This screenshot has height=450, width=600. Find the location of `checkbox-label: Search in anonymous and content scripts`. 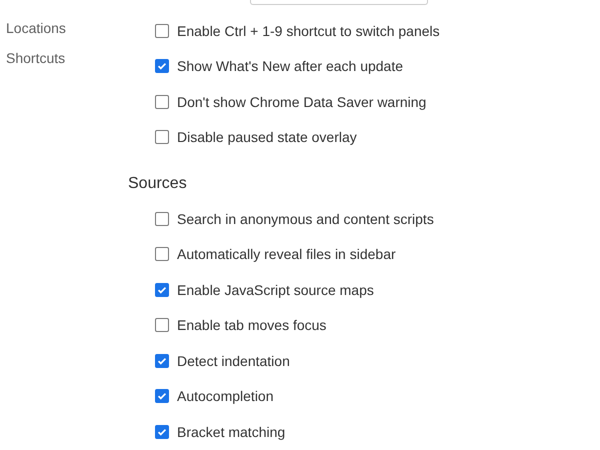

checkbox-label: Search in anonymous and content scripts is located at coordinates (305, 218).